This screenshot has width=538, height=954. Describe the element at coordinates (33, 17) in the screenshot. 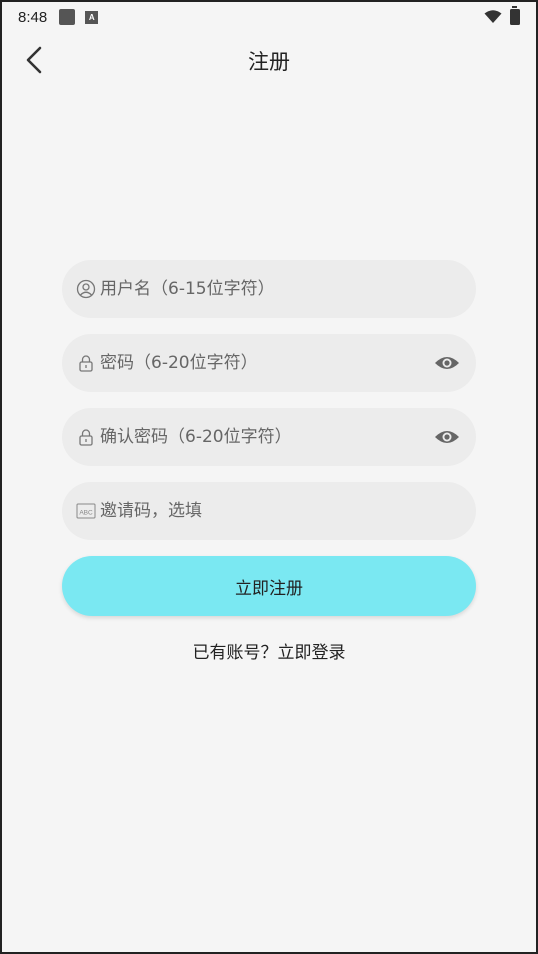

I see `status-time: 8:48` at that location.